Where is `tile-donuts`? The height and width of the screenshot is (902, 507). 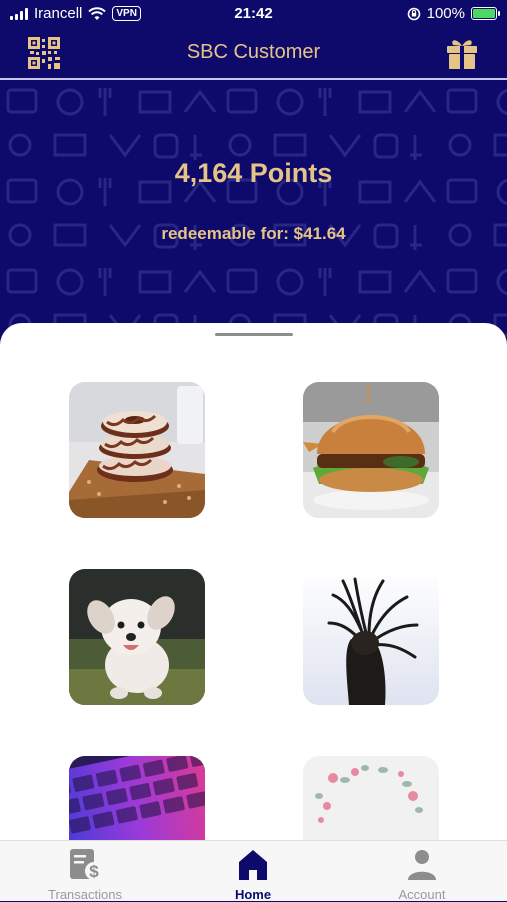 tile-donuts is located at coordinates (137, 450).